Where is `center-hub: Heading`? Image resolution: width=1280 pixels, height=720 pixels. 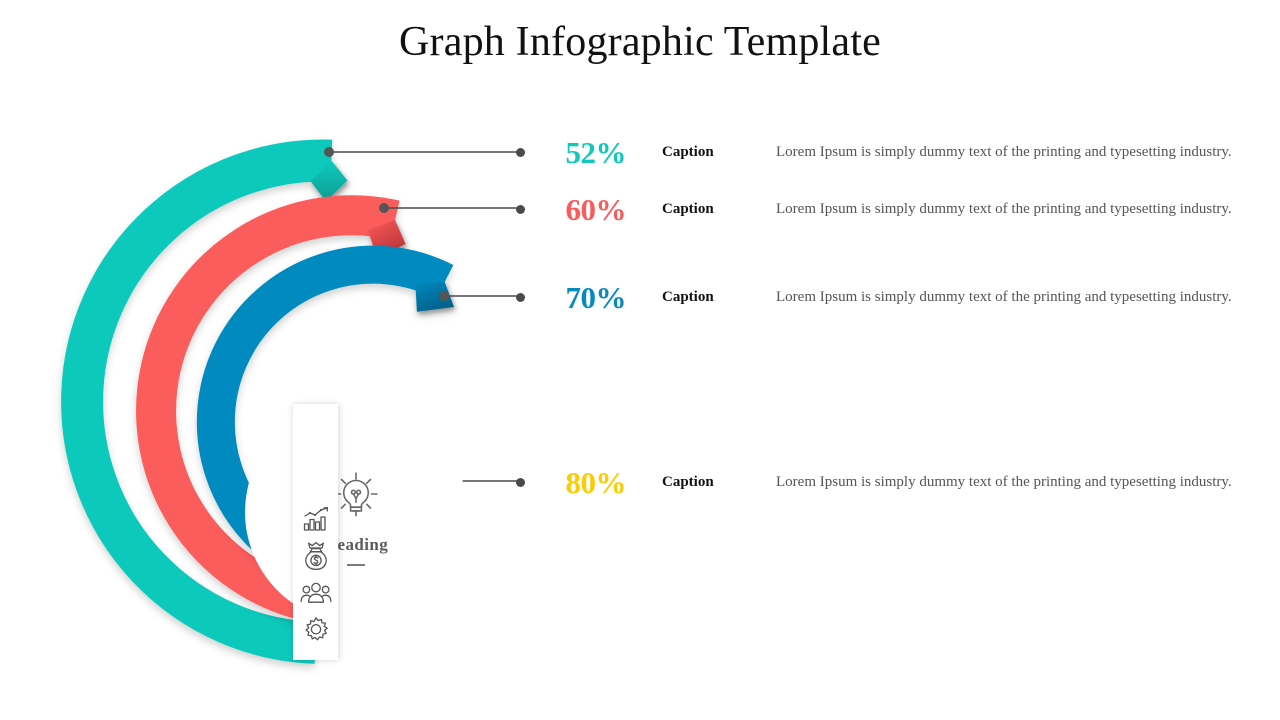
center-hub: Heading is located at coordinates (356, 512).